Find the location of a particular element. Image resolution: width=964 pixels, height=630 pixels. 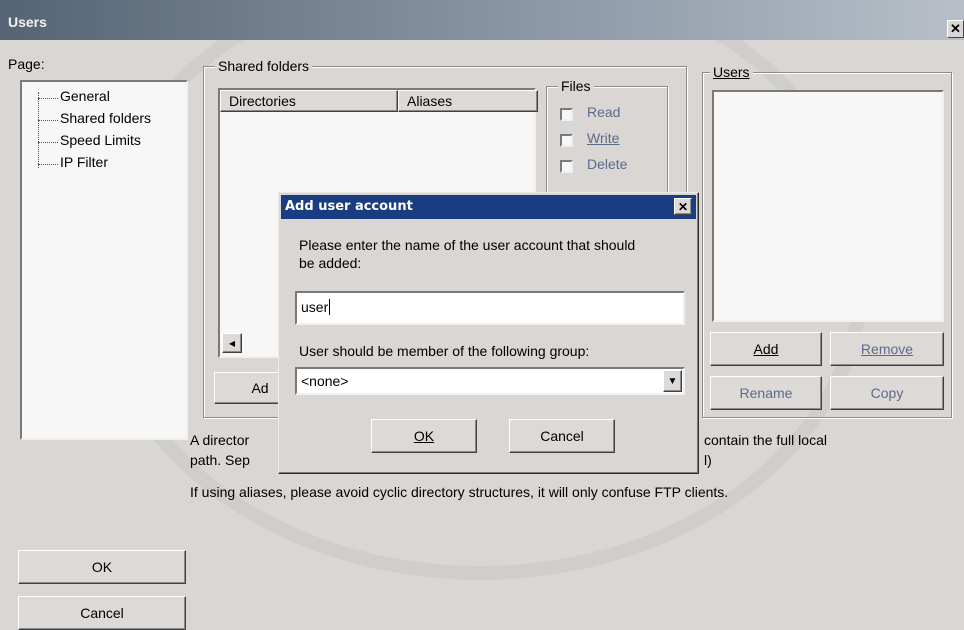

dialog-prompt-line2: be added: is located at coordinates (330, 263).